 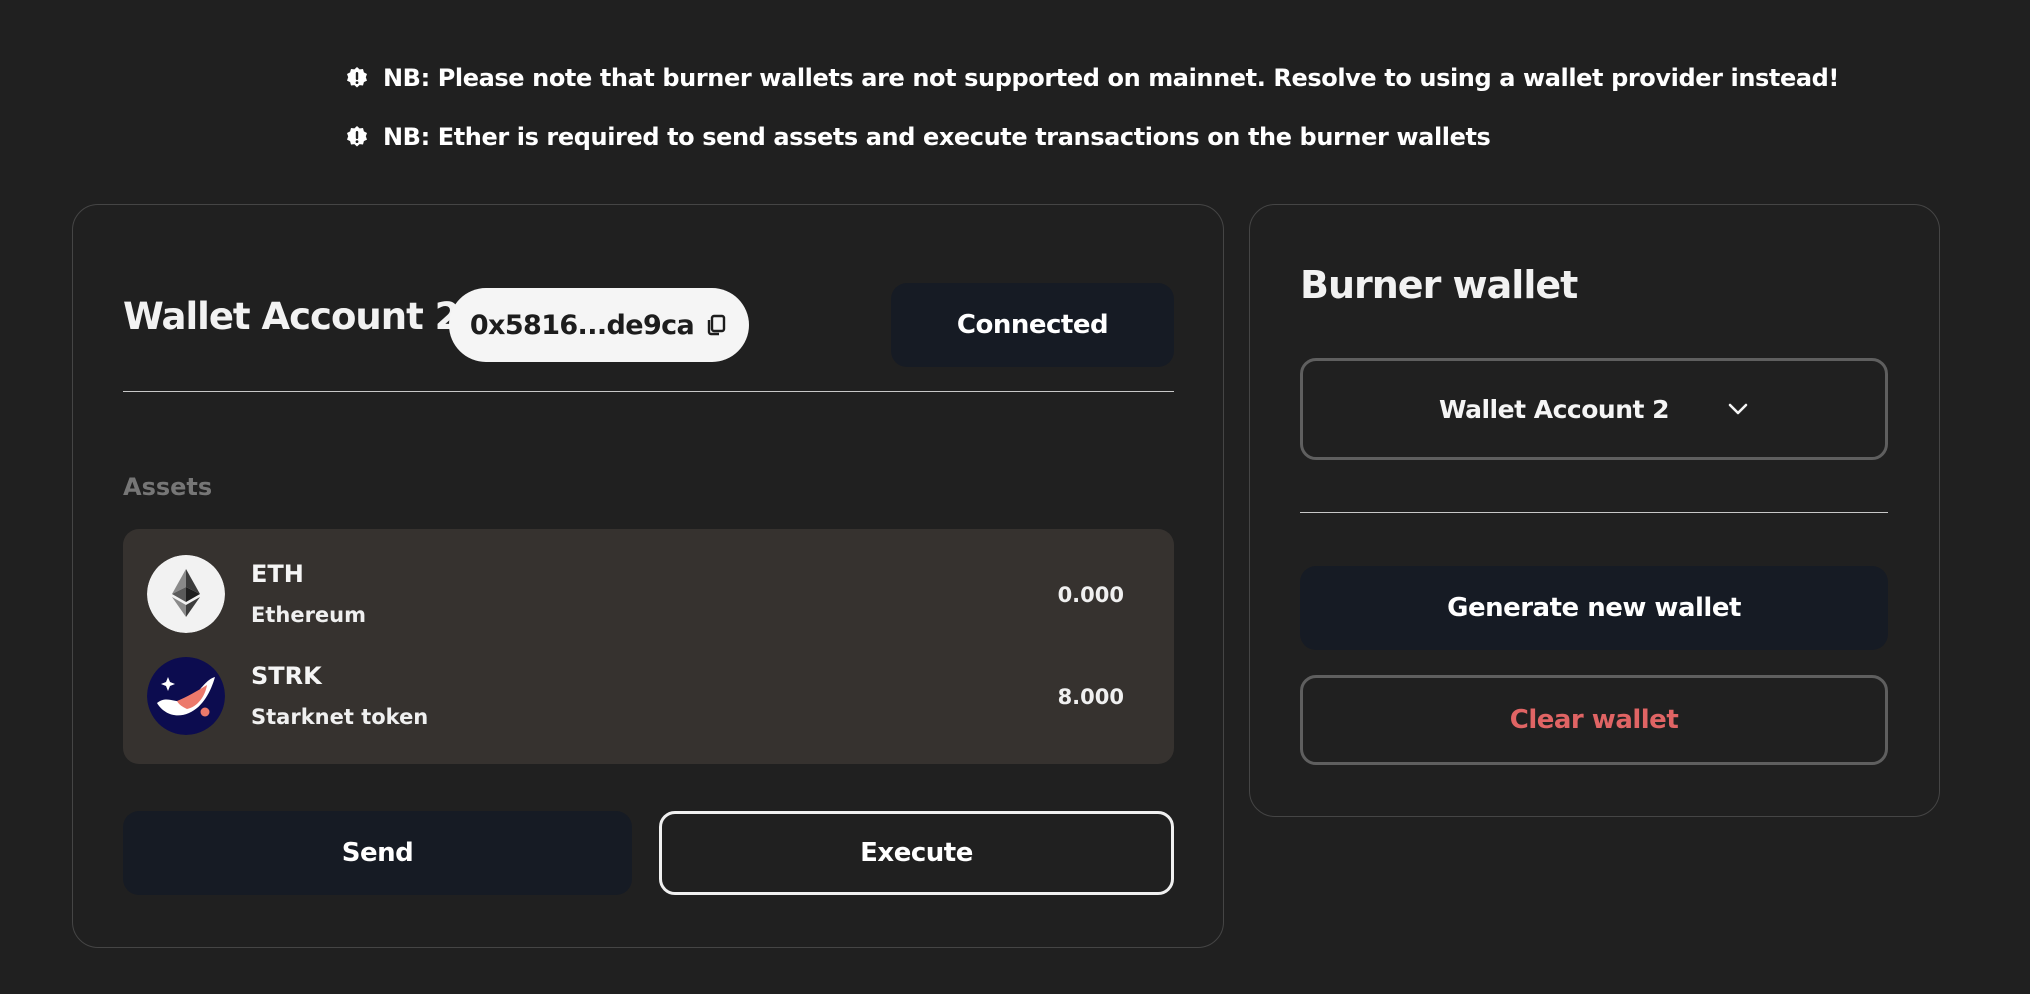 I want to click on chevron-down-icon, so click(x=1738, y=409).